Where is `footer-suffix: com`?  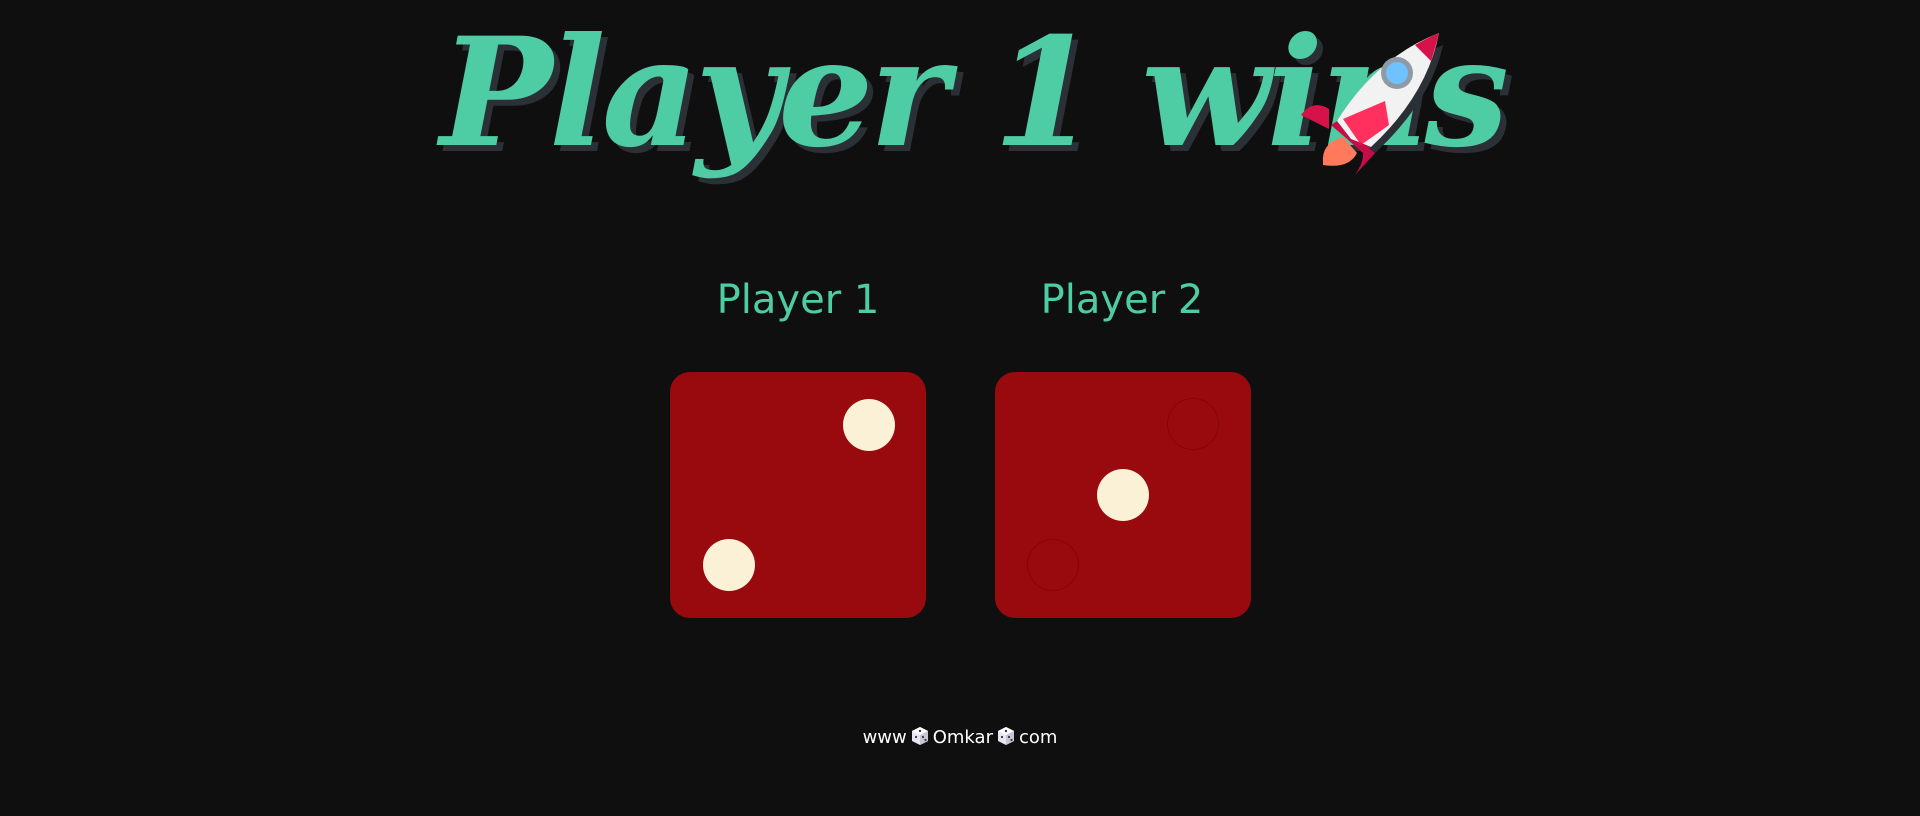
footer-suffix: com is located at coordinates (1038, 737).